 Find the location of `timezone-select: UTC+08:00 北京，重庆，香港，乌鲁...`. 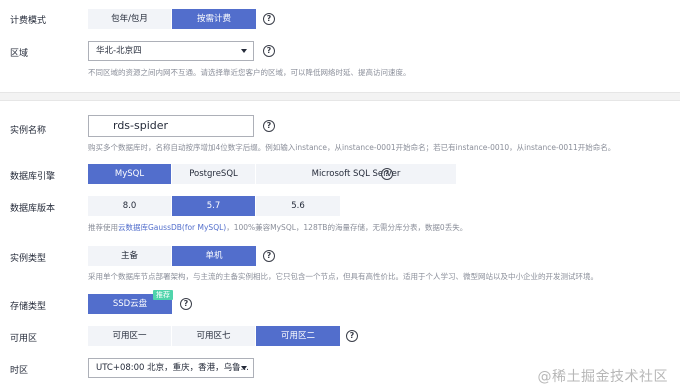

timezone-select: UTC+08:00 北京，重庆，香港，乌鲁... is located at coordinates (171, 368).